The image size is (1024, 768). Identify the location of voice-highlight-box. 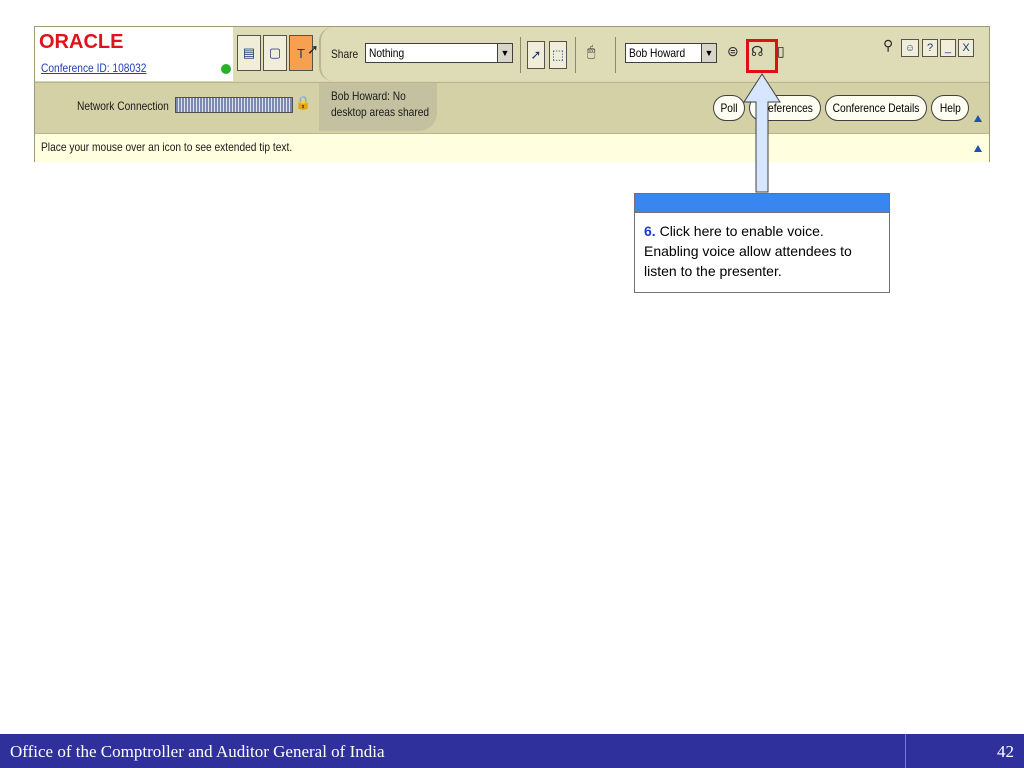
(762, 56).